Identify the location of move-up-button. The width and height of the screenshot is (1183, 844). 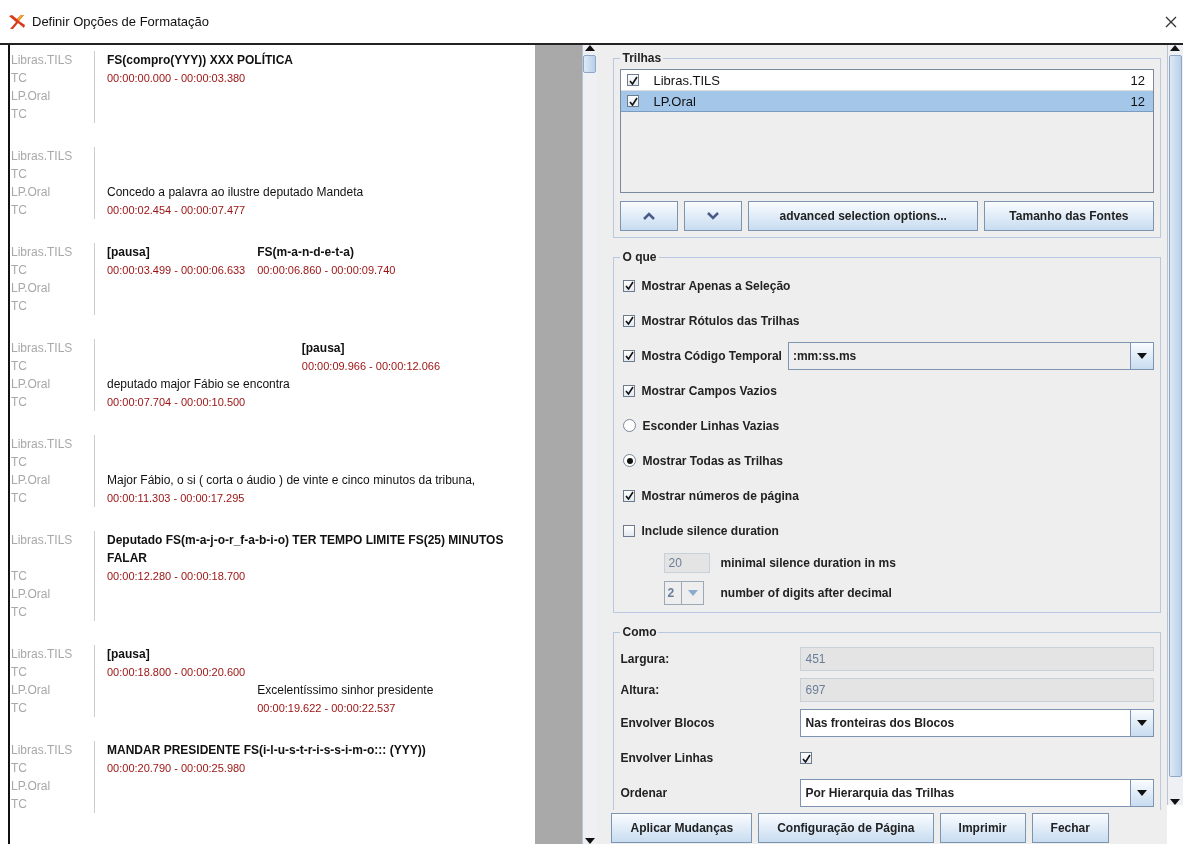
(649, 216).